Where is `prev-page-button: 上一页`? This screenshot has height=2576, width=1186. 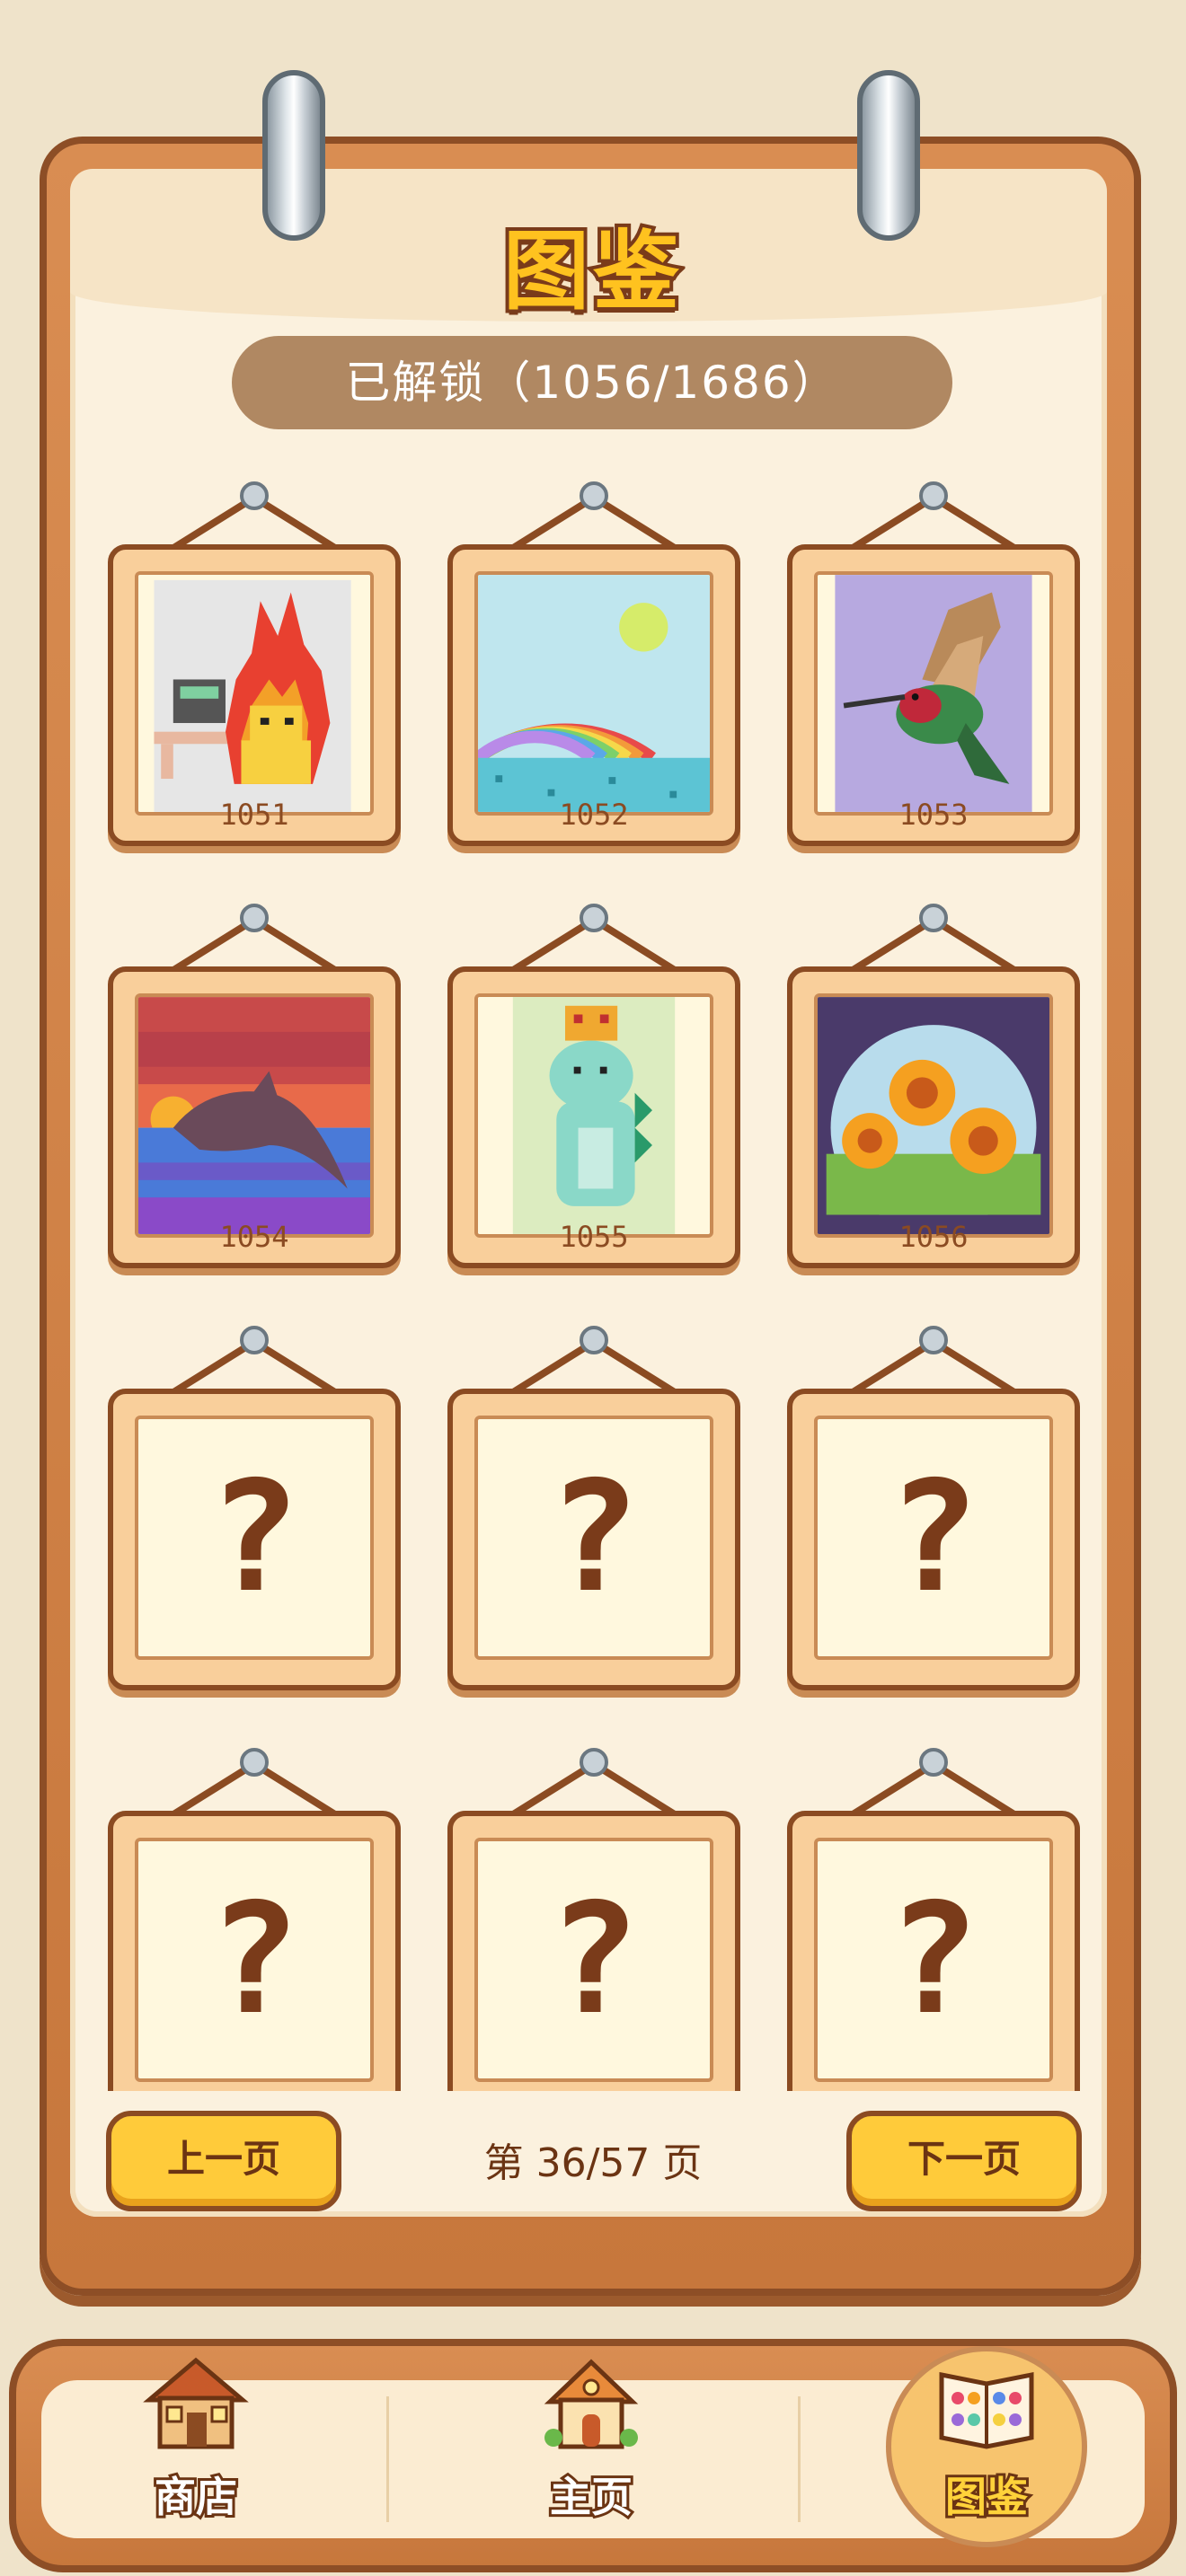
prev-page-button: 上一页 is located at coordinates (223, 2161).